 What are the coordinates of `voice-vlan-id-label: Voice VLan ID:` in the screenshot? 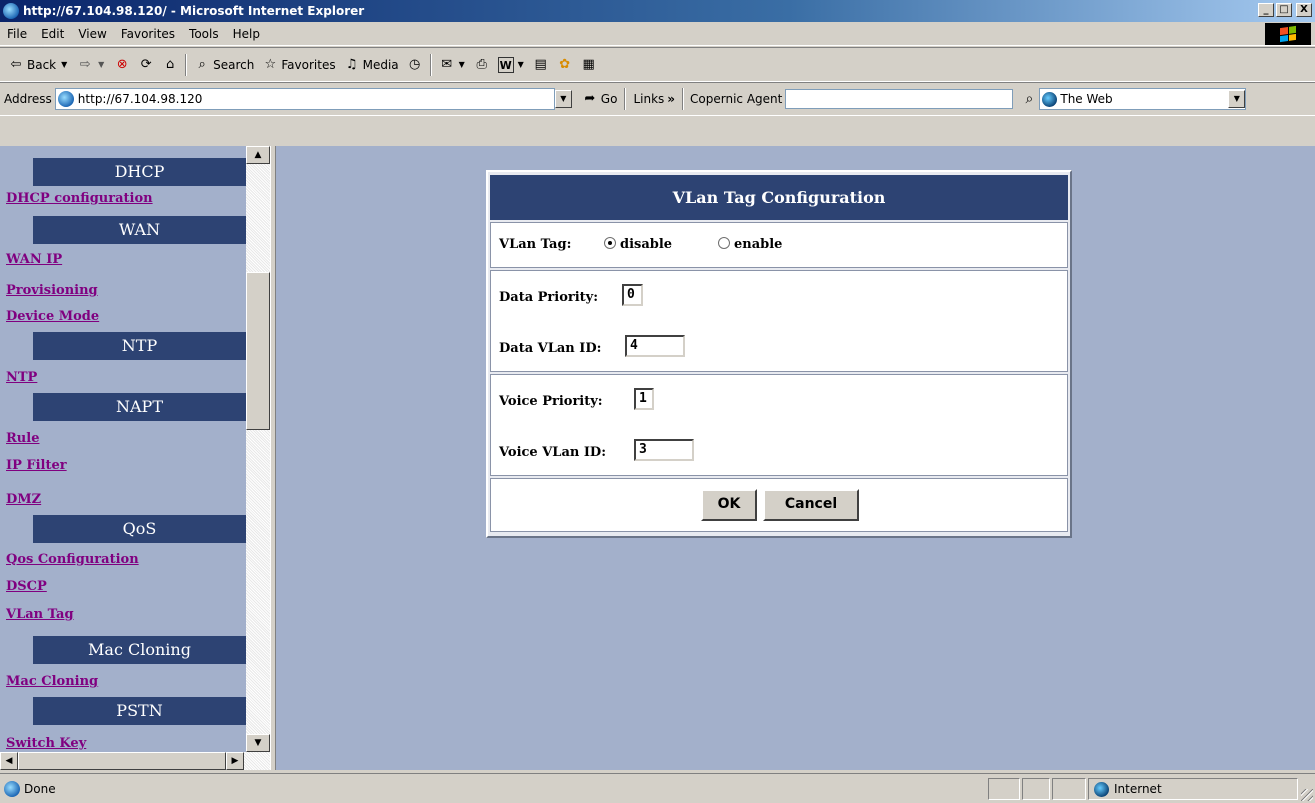 It's located at (552, 452).